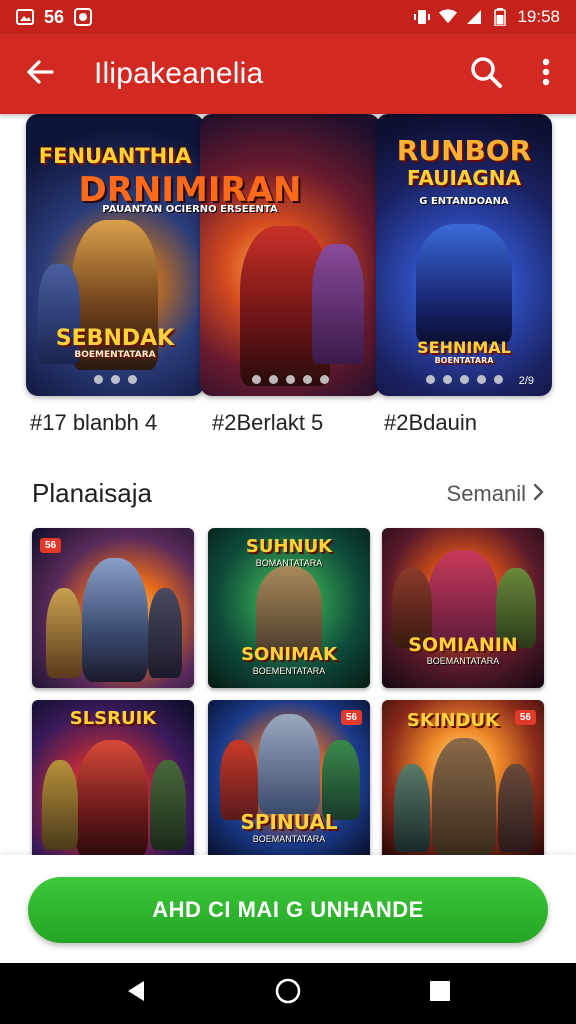 The width and height of the screenshot is (576, 1024). Describe the element at coordinates (94, 422) in the screenshot. I see `featured-price: #17 blanbh 4` at that location.